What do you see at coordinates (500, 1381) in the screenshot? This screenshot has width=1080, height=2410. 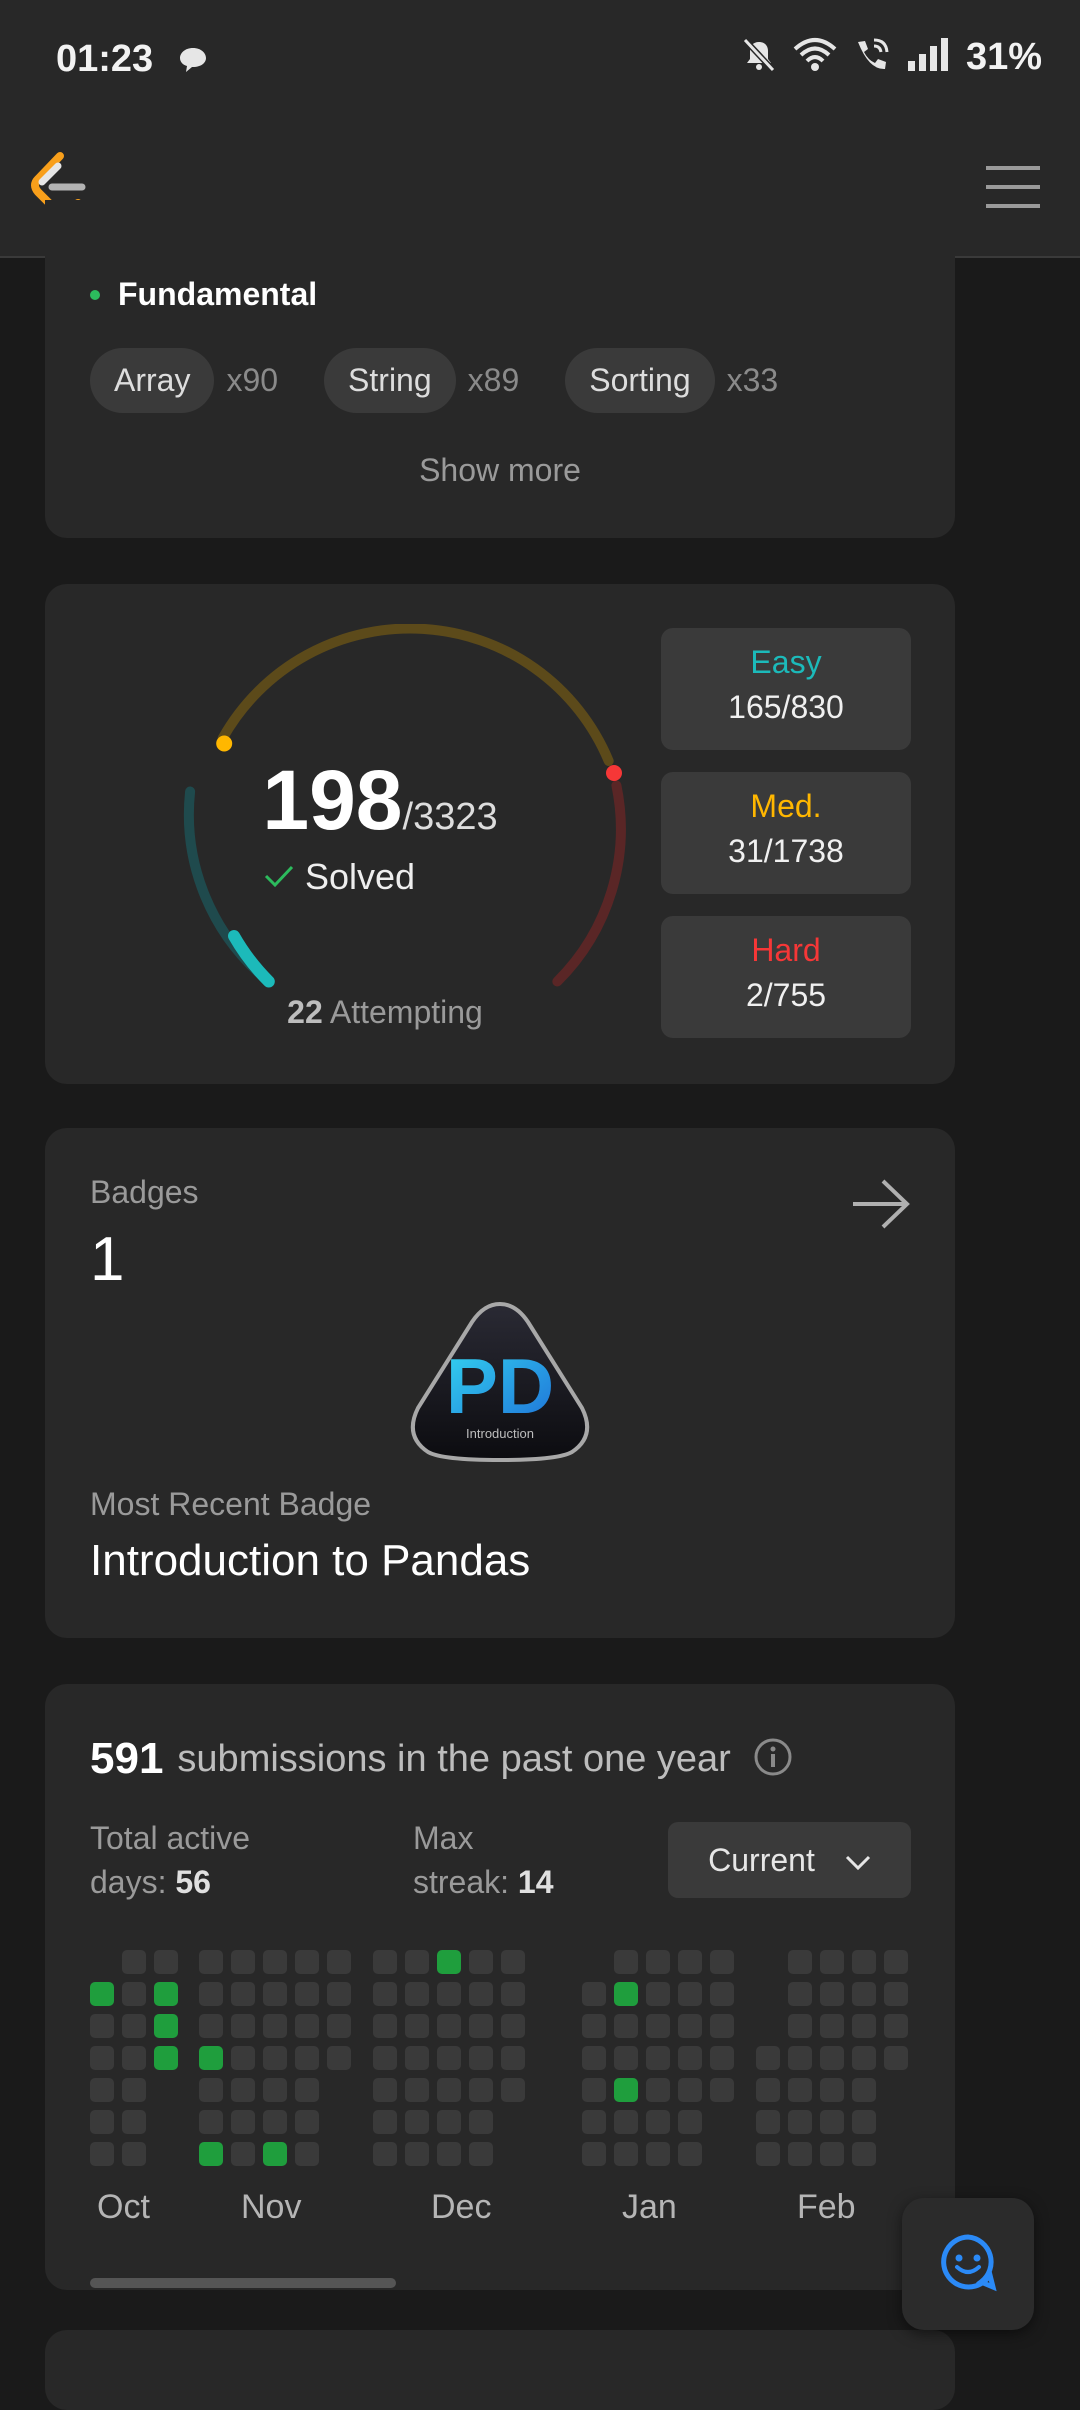 I see `pandas-badge-icon: PD Introduction` at bounding box center [500, 1381].